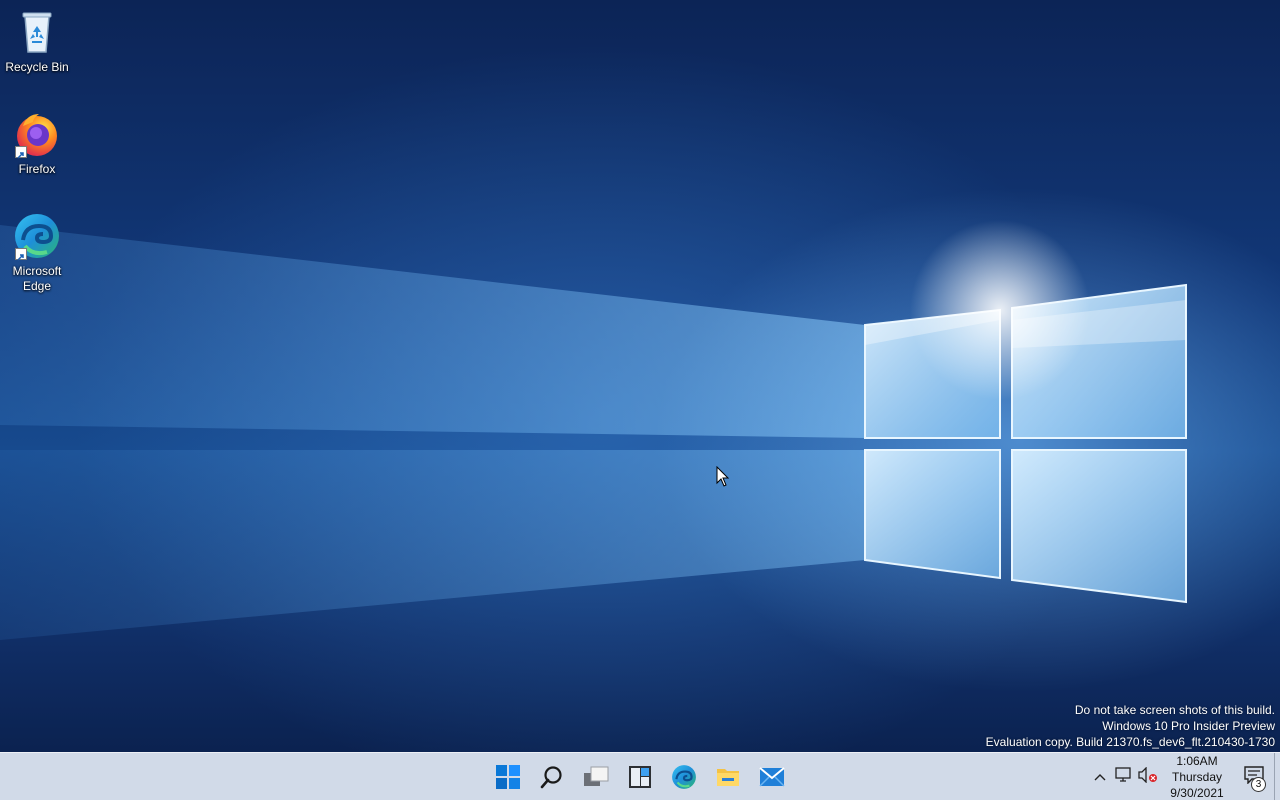  I want to click on windows-start-icon, so click(508, 777).